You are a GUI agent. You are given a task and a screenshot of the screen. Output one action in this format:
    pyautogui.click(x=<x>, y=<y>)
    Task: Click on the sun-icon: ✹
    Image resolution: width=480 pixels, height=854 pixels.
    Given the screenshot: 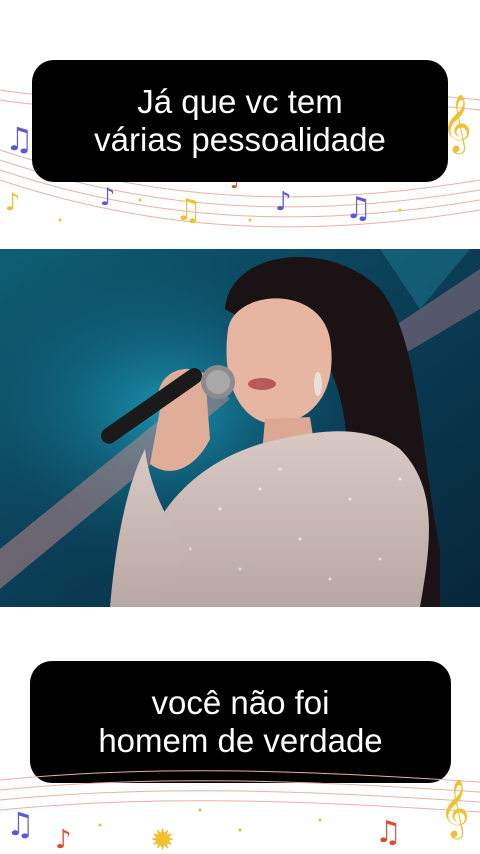 What is the action you would take?
    pyautogui.click(x=162, y=838)
    